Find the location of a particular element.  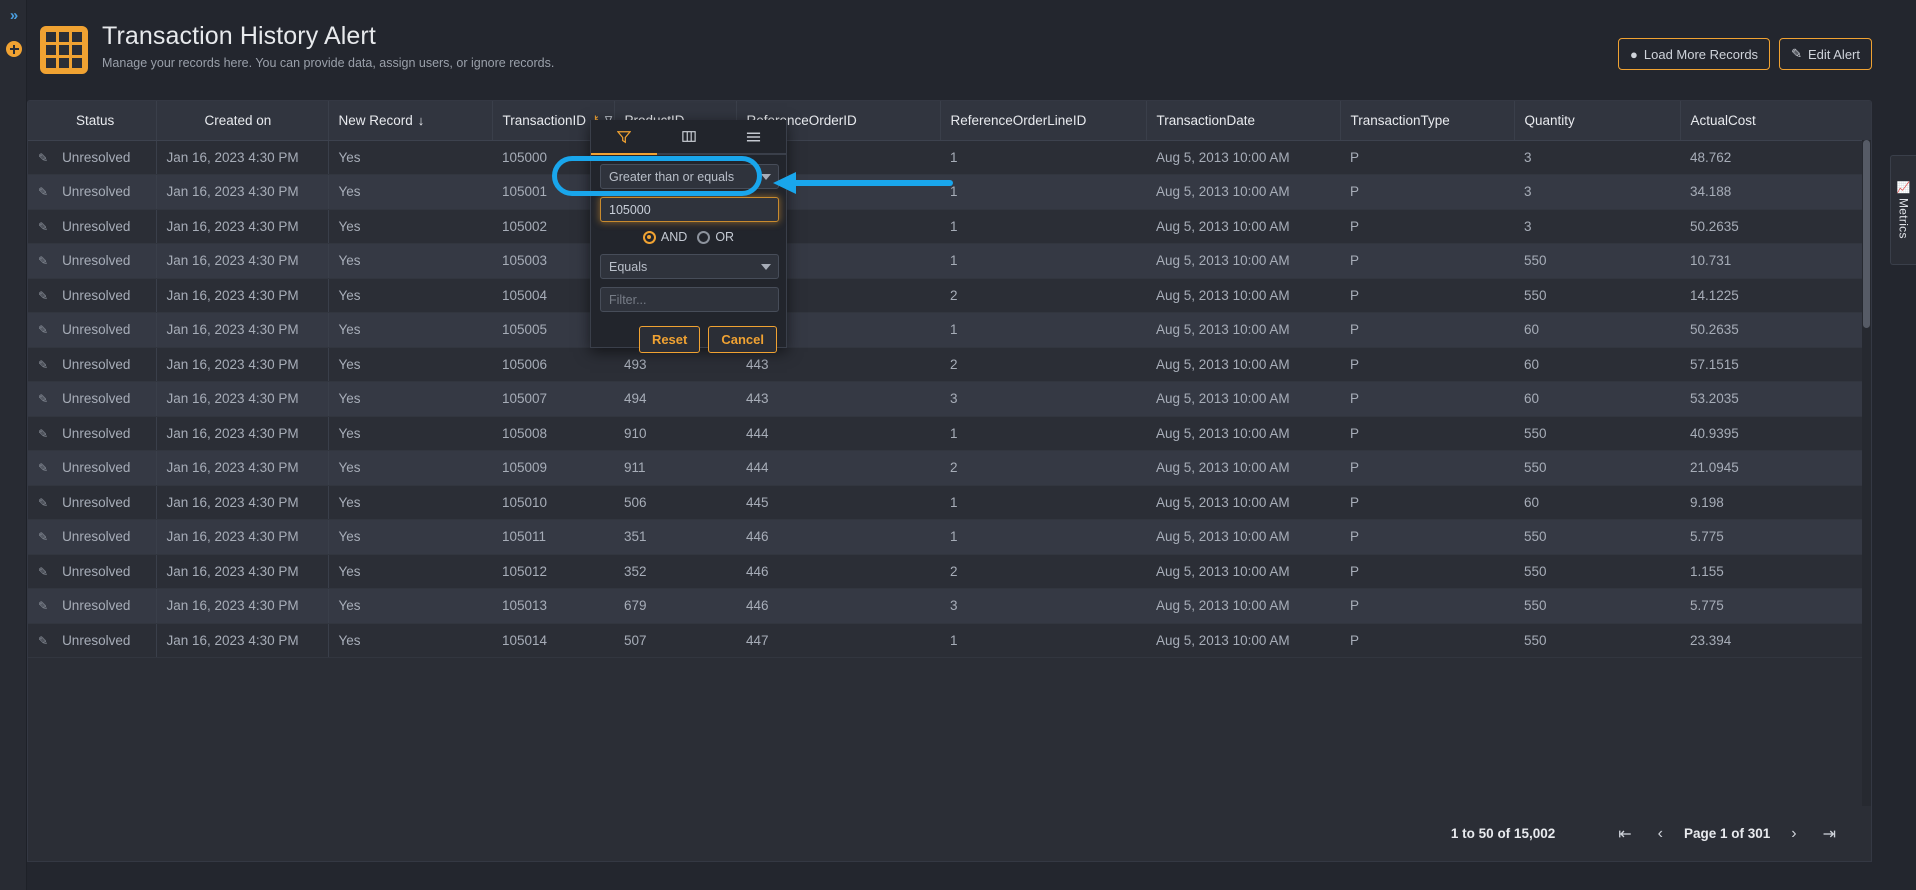

plus-circle-icon is located at coordinates (14, 49).